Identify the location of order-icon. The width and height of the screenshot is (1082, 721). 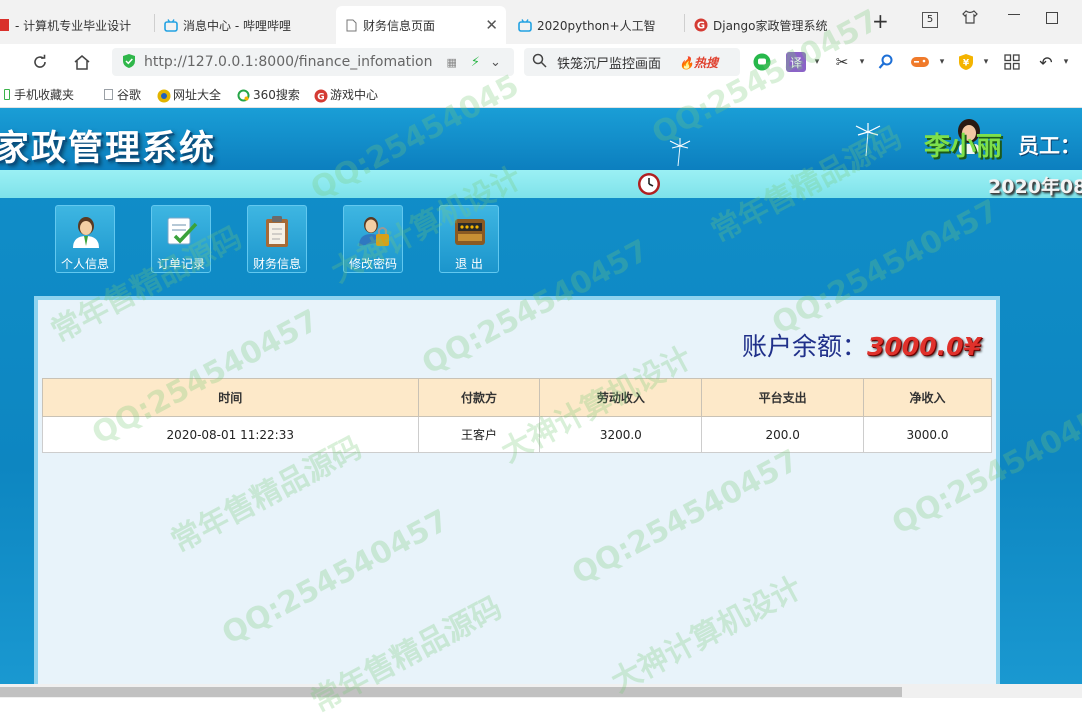
(182, 231).